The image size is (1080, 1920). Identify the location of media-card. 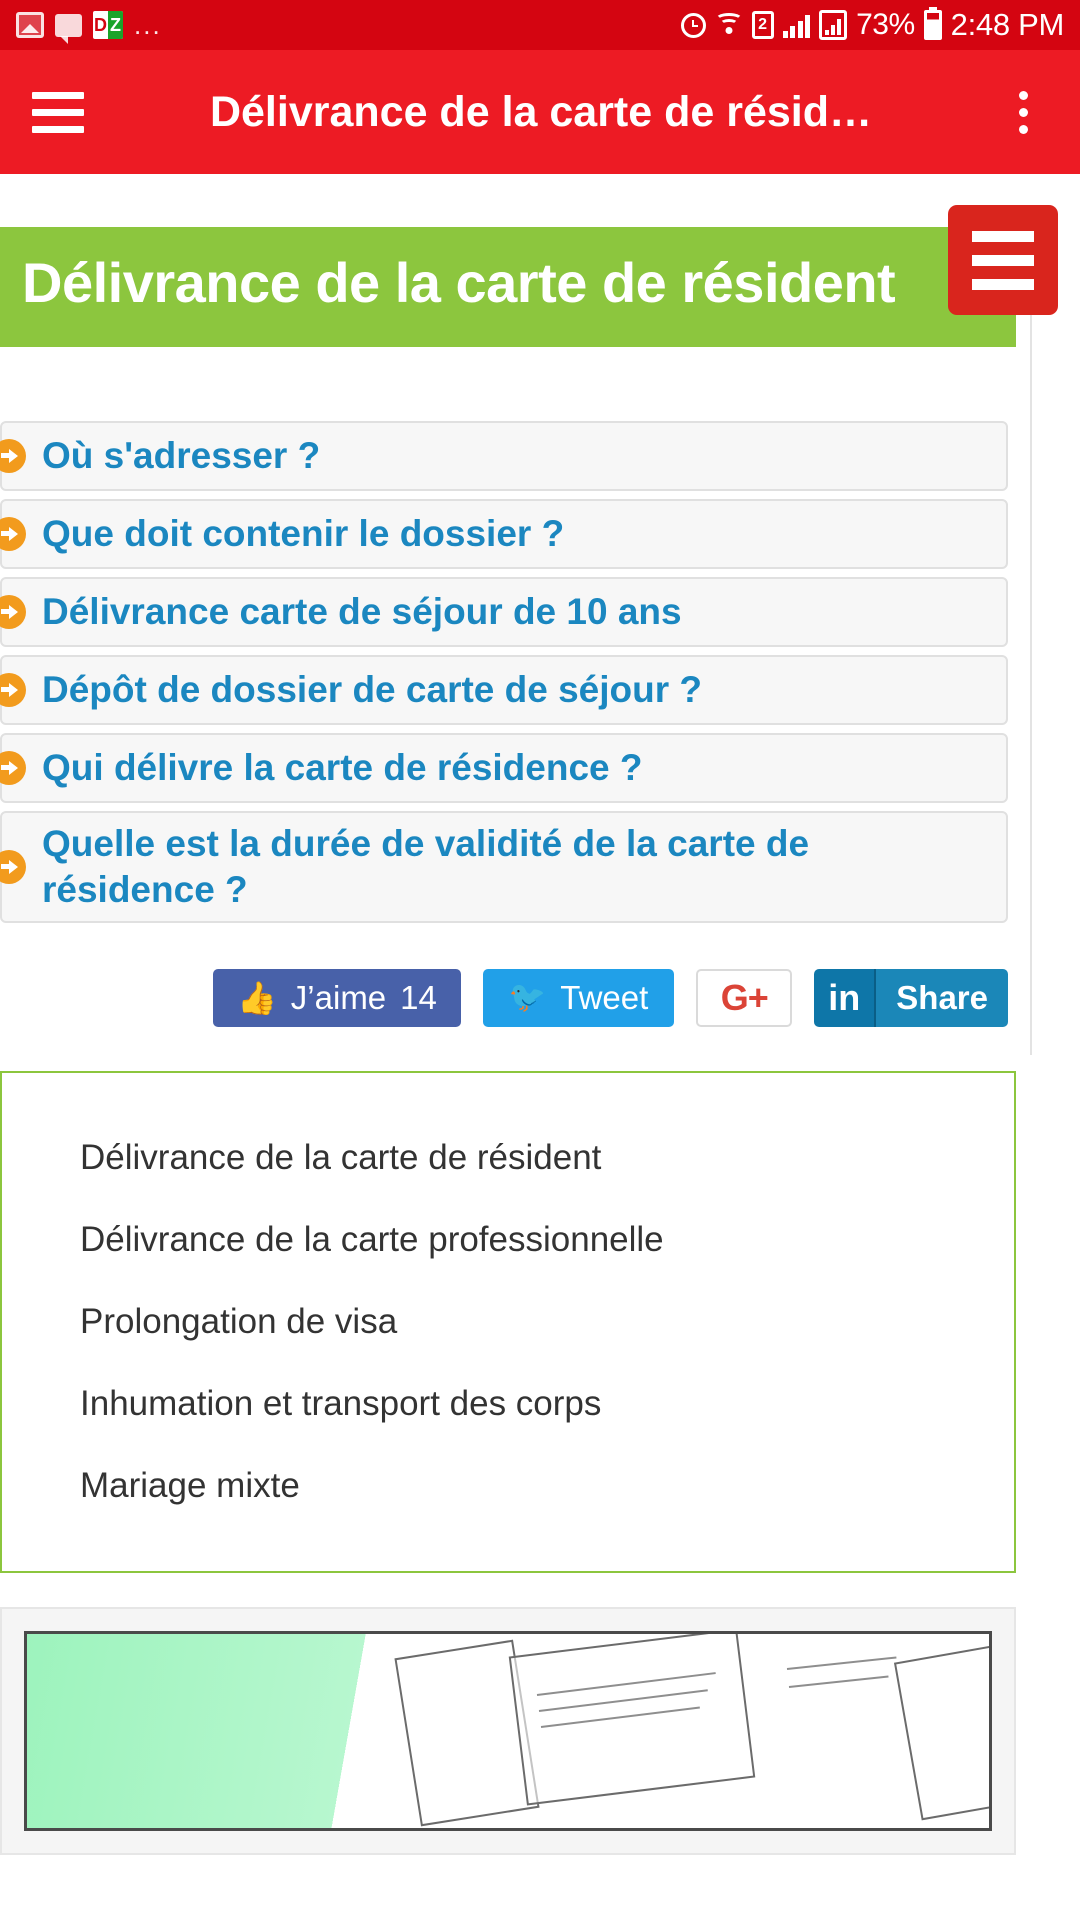
(508, 1731).